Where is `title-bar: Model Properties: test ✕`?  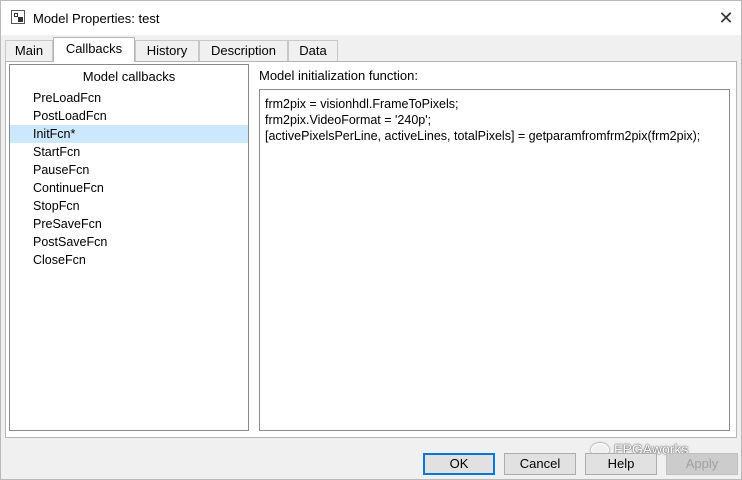 title-bar: Model Properties: test ✕ is located at coordinates (371, 18).